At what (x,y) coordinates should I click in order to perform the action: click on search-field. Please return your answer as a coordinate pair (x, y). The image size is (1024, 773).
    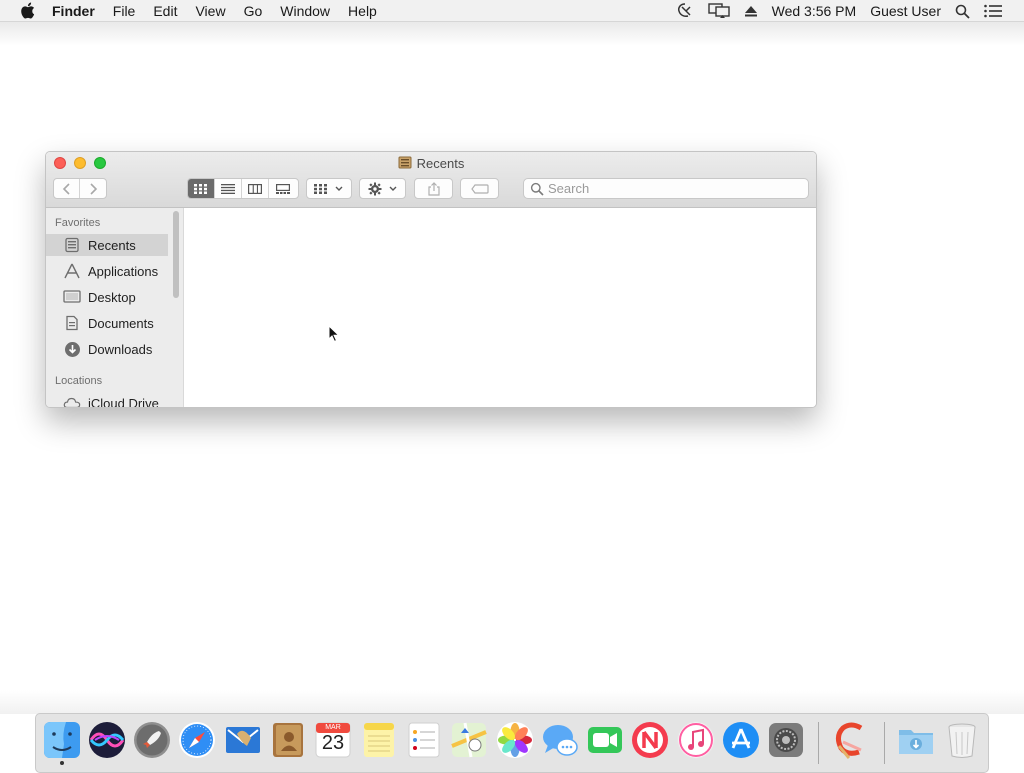
    Looking at the image, I should click on (666, 188).